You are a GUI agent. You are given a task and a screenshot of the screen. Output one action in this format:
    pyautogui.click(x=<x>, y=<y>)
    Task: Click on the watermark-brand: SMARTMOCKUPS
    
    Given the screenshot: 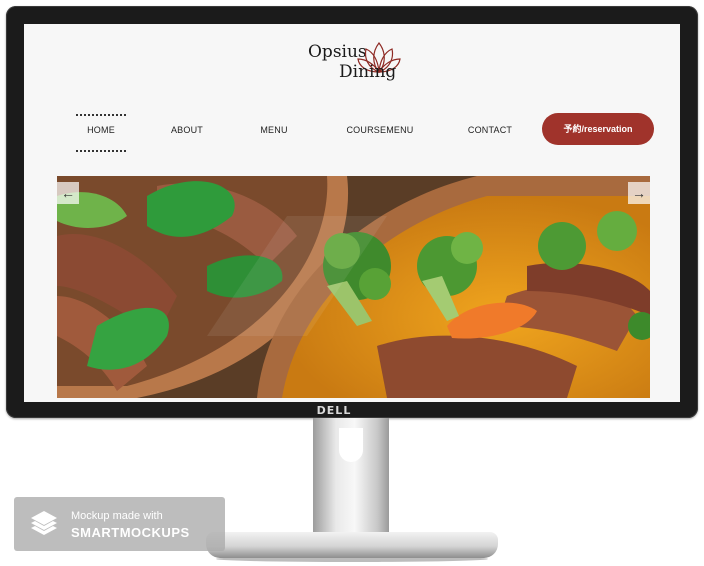 What is the action you would take?
    pyautogui.click(x=130, y=532)
    